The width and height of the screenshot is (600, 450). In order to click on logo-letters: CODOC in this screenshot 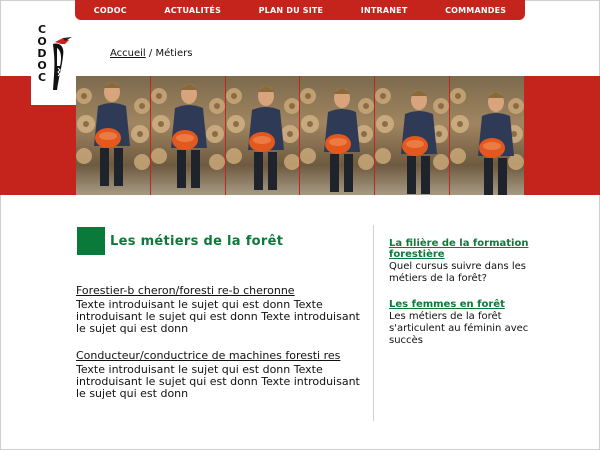, I will do `click(42, 54)`.